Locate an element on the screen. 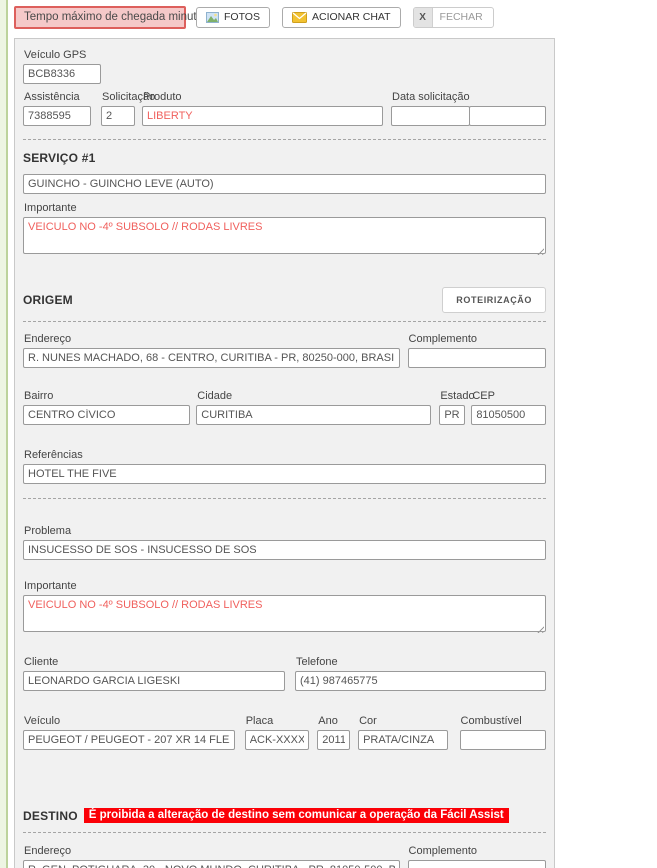  problema-label: Problema is located at coordinates (48, 531).